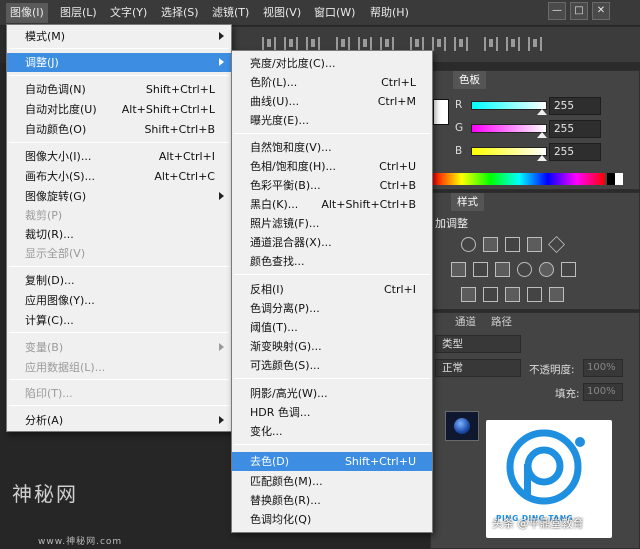 This screenshot has height=549, width=640. I want to click on invert-icon, so click(468, 294).